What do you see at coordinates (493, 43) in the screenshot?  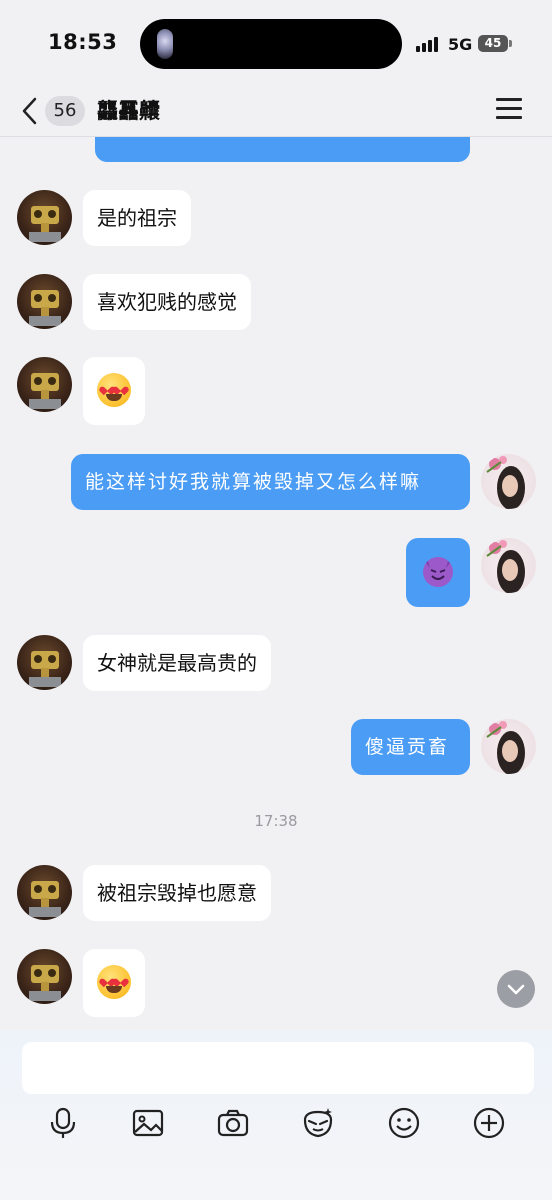 I see `battery-icon: 45` at bounding box center [493, 43].